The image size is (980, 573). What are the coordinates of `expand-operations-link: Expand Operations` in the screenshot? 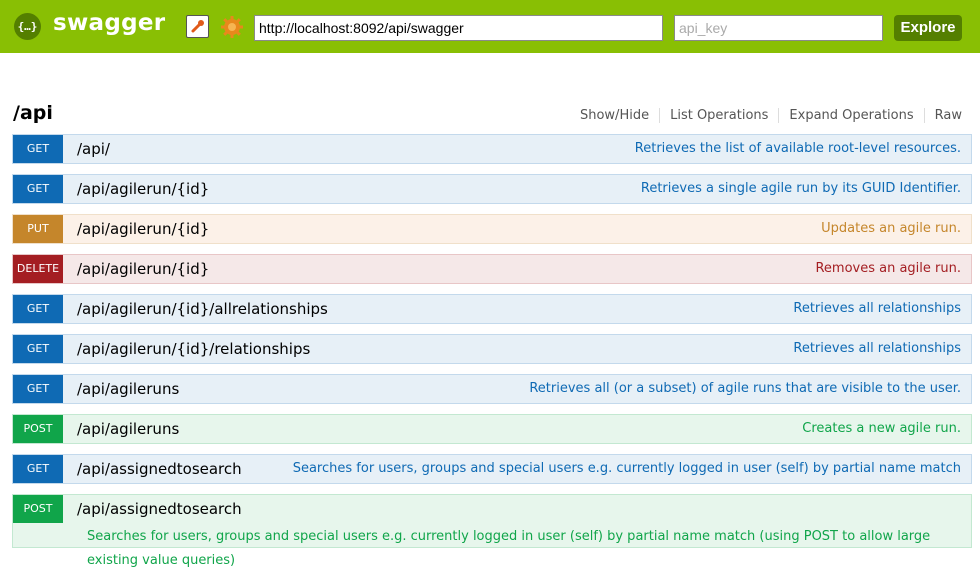 It's located at (852, 115).